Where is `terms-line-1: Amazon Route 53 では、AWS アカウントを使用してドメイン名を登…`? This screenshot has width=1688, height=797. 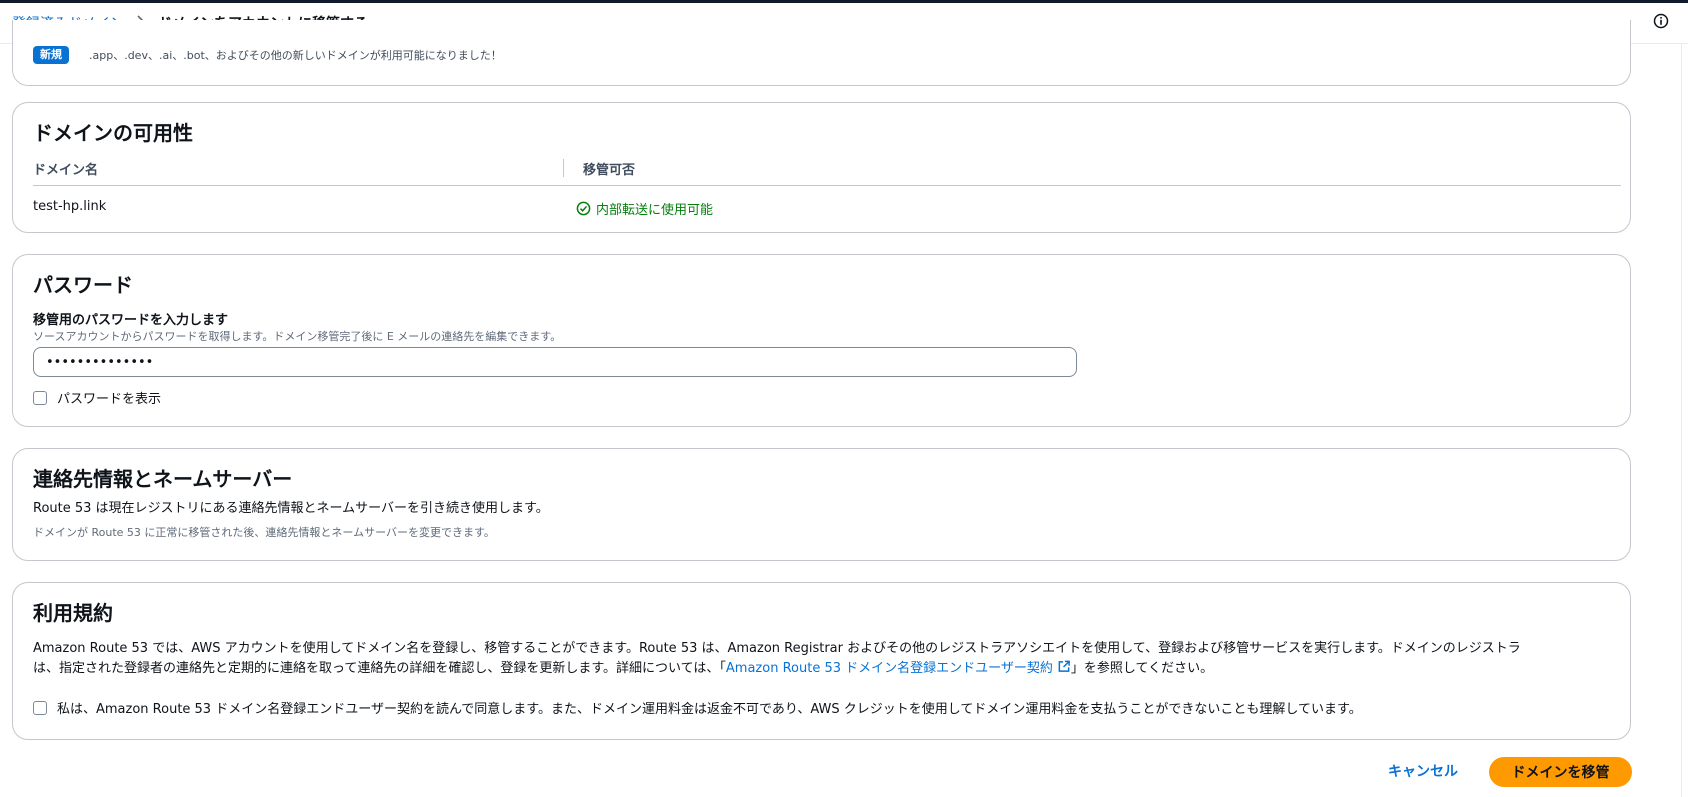 terms-line-1: Amazon Route 53 では、AWS アカウントを使用してドメイン名を登… is located at coordinates (777, 648).